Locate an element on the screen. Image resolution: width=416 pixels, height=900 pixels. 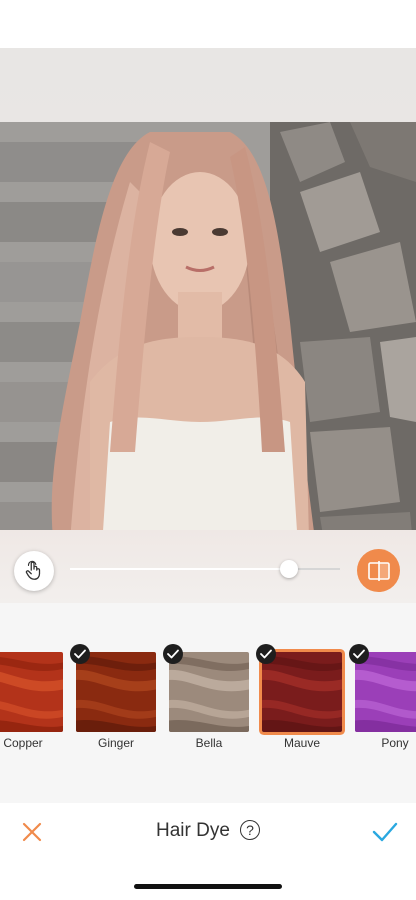
swatch-pony is located at coordinates (385, 692).